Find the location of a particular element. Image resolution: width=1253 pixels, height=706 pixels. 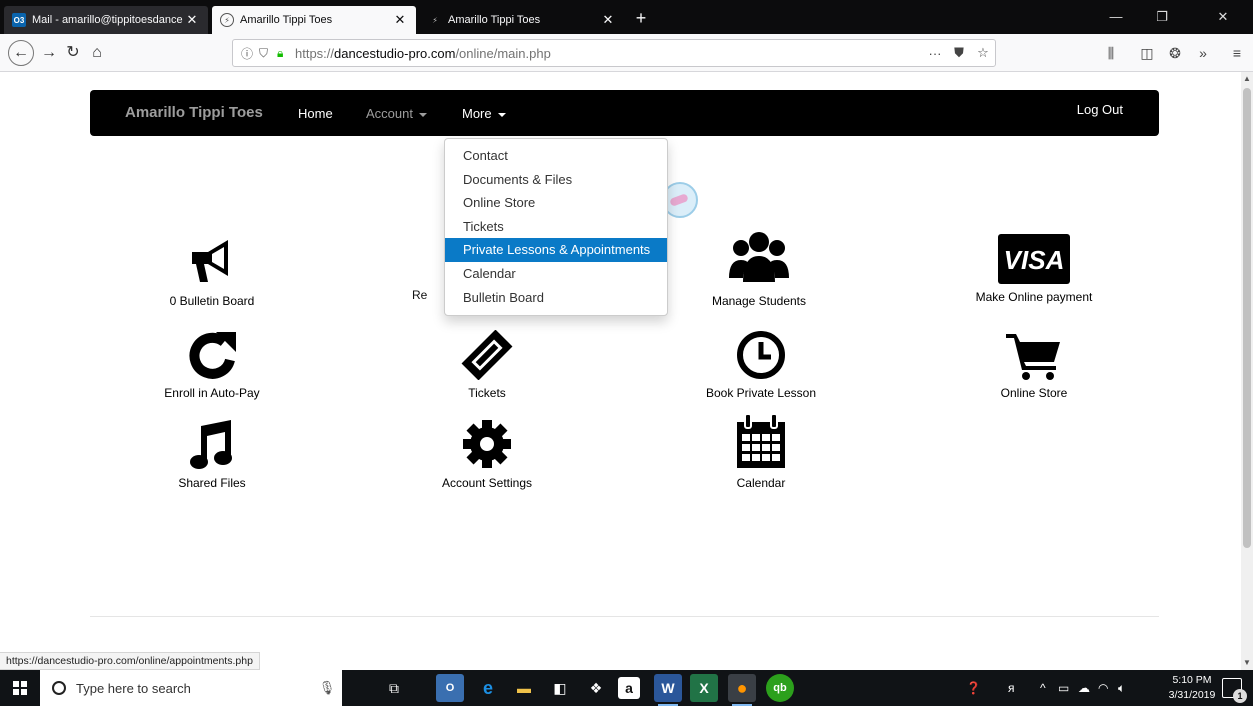

nav-account-dropdown: Account is located at coordinates (396, 113).